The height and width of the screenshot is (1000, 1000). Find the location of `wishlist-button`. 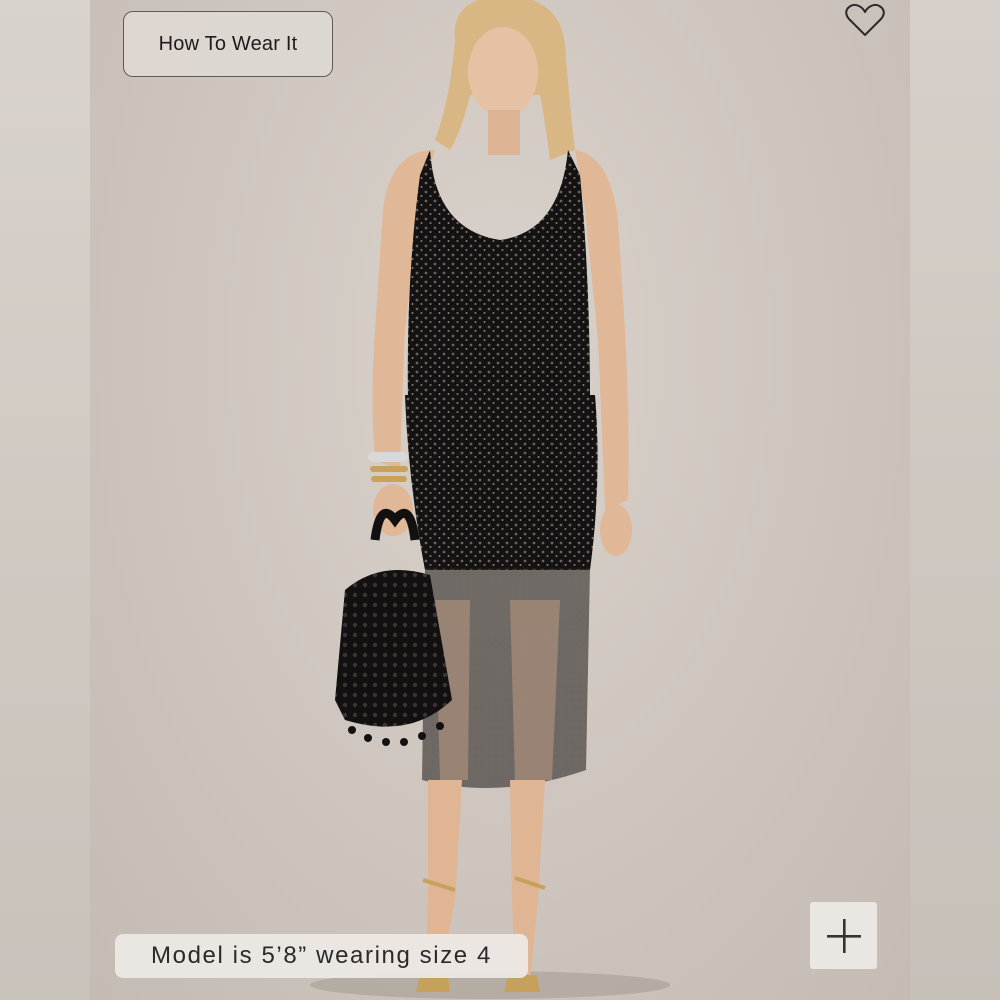

wishlist-button is located at coordinates (865, 20).